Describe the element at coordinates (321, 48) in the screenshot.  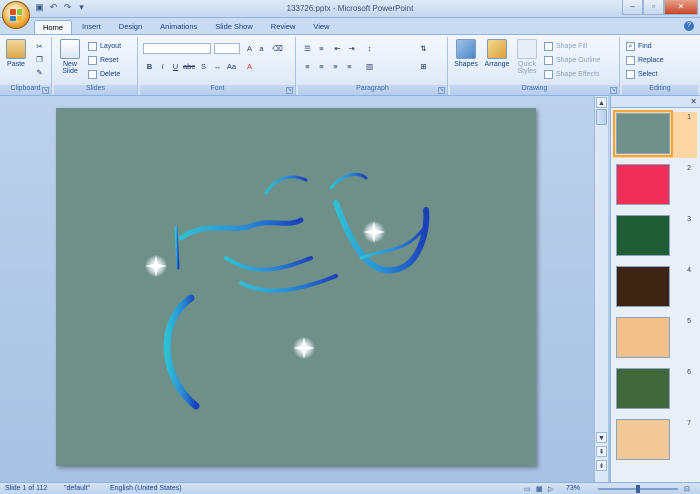
I see `numbering-icon: ≡` at that location.